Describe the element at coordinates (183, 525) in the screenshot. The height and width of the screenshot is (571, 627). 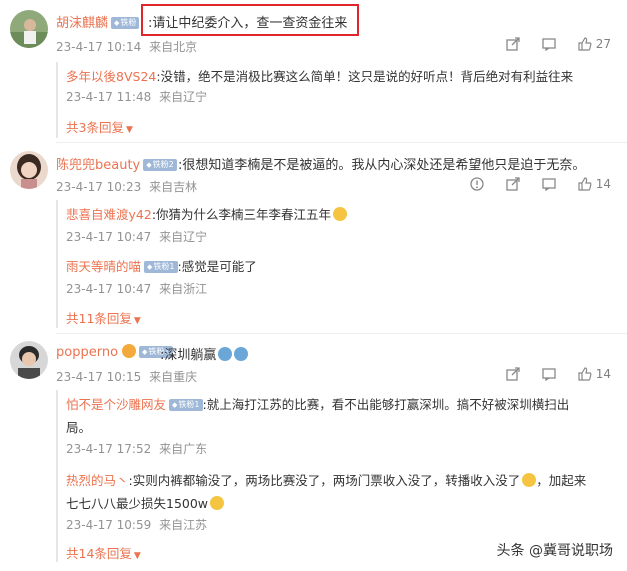
I see `reply-location: 来自江苏` at that location.